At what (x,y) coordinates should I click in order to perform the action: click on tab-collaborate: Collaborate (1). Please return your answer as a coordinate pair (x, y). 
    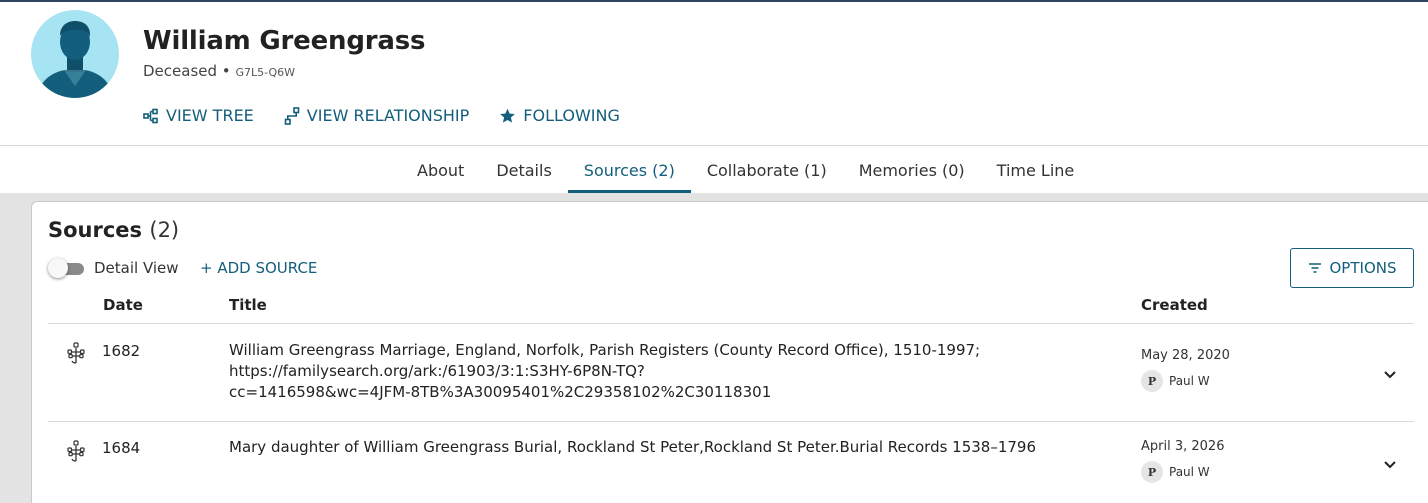
    Looking at the image, I should click on (767, 170).